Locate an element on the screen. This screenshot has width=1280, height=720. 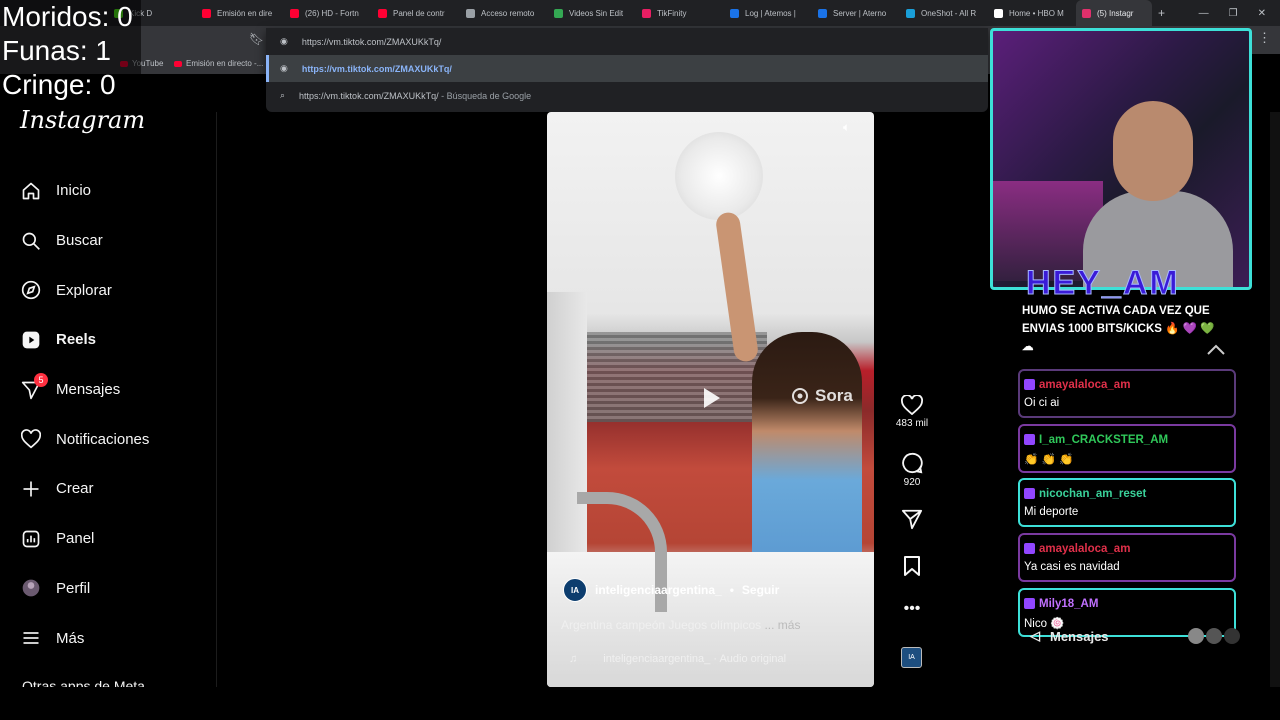
sidebar-item-label: Crear is located at coordinates (75, 489).